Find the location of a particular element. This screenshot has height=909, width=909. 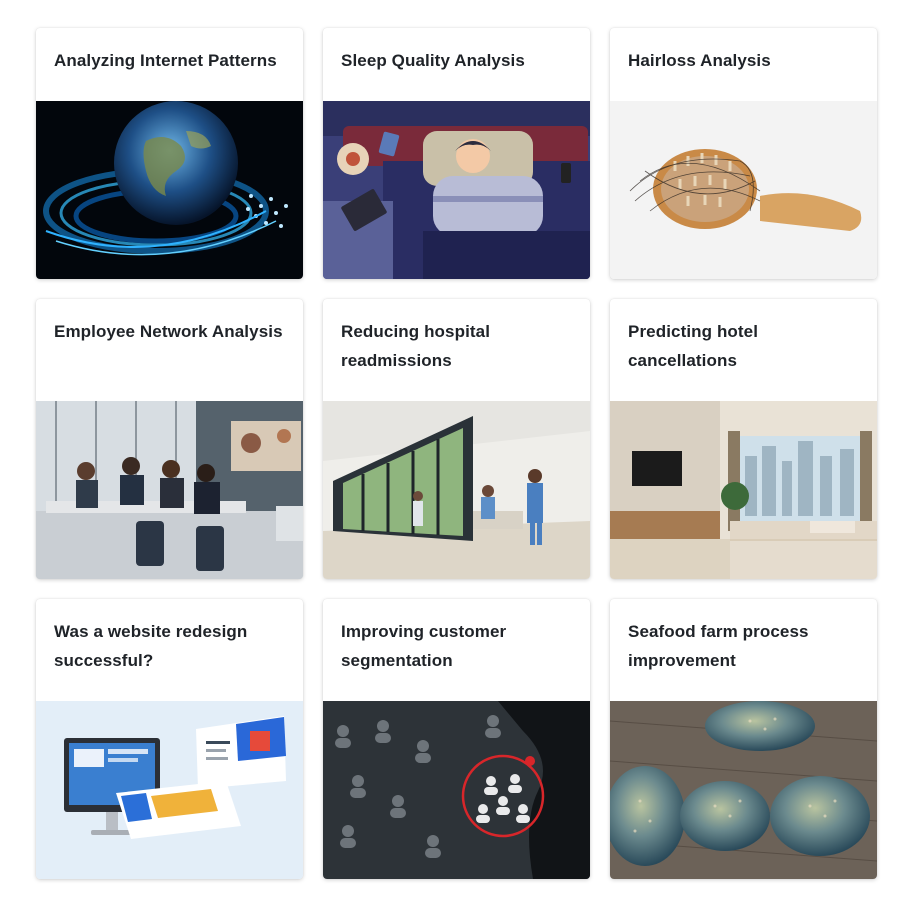

card-title: Was a website redesign successful? is located at coordinates (151, 646).